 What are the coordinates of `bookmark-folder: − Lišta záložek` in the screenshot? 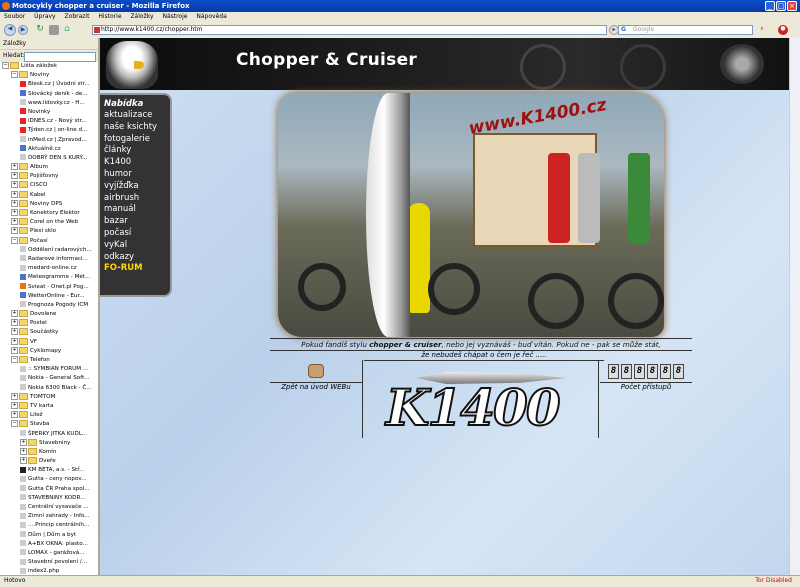 It's located at (49, 66).